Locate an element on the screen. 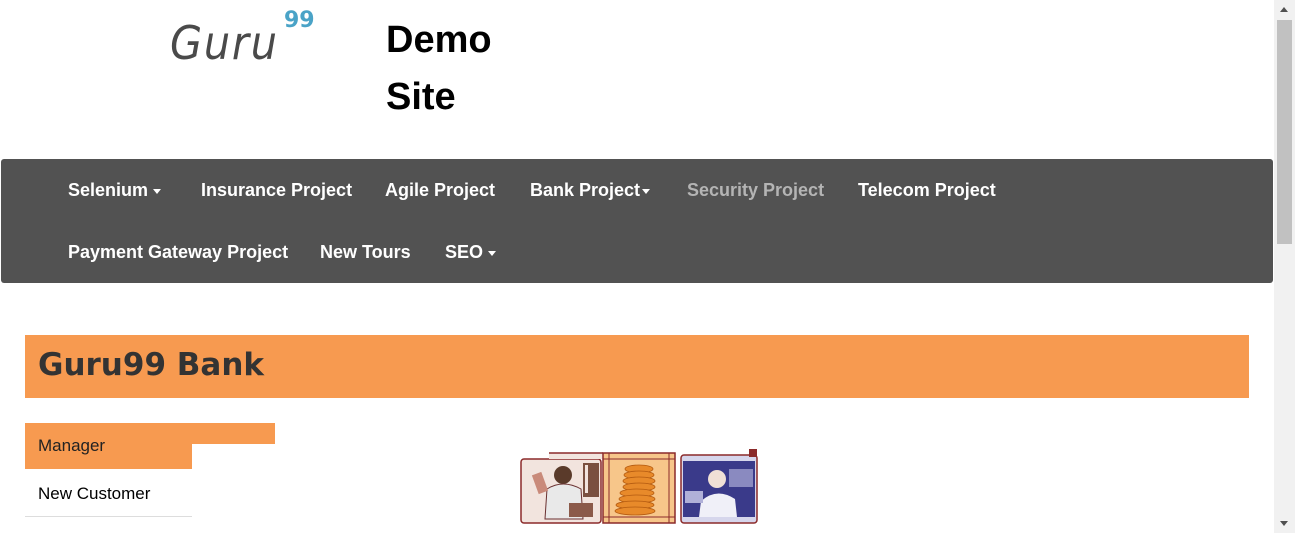 This screenshot has width=1295, height=533. scroll-down-arrow-icon is located at coordinates (1284, 523).